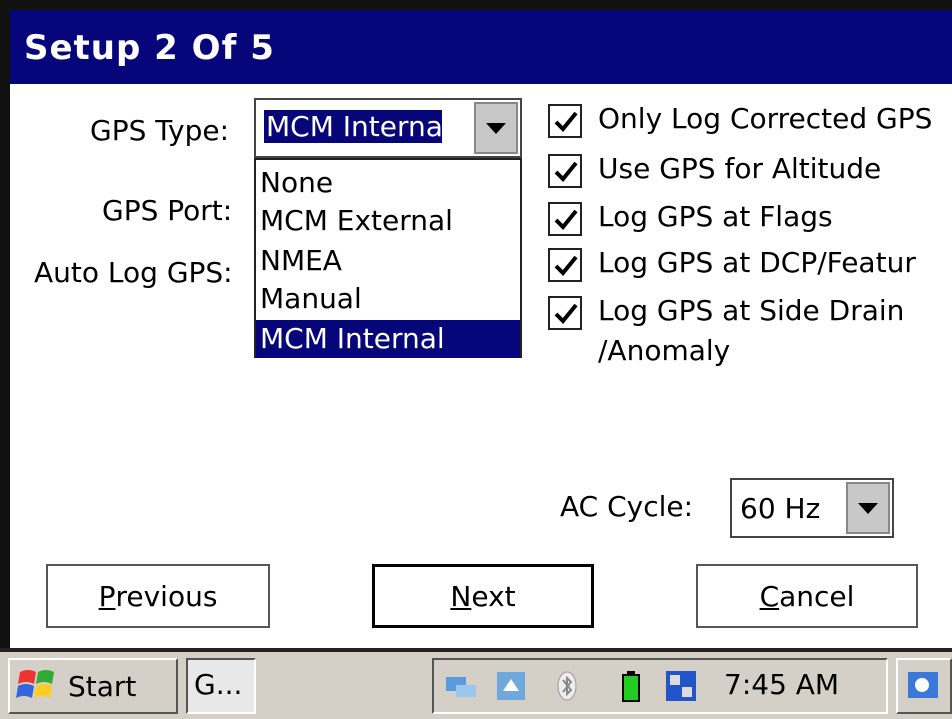  I want to click on log-gps-flags-checkbox, so click(565, 219).